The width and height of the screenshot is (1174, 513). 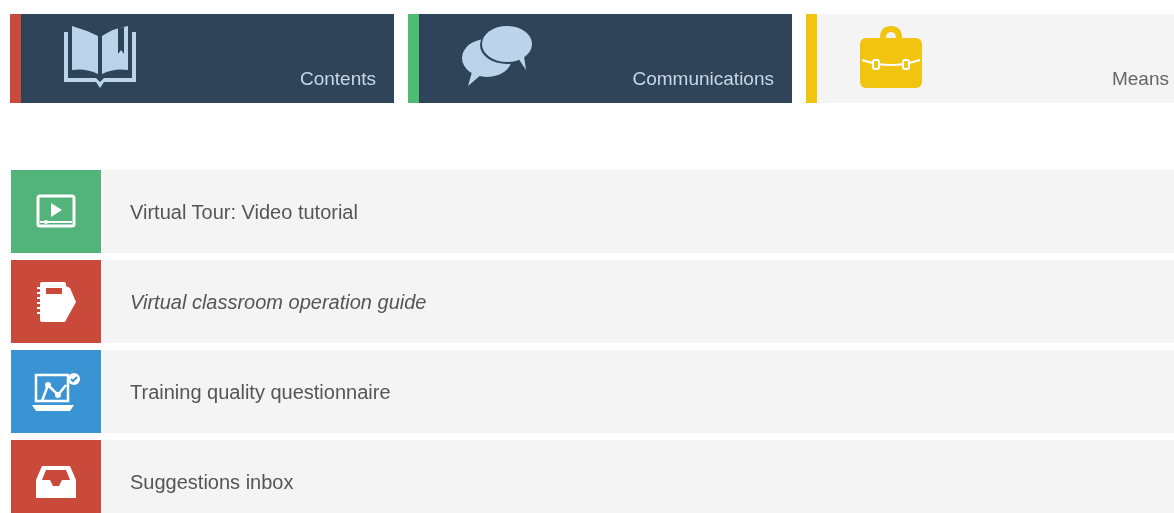 What do you see at coordinates (56, 301) in the screenshot?
I see `notebook-icon` at bounding box center [56, 301].